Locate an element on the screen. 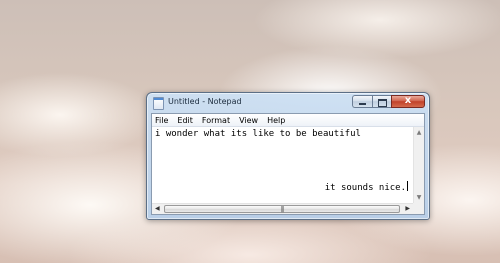 This screenshot has height=263, width=500. close-button: x is located at coordinates (408, 101).